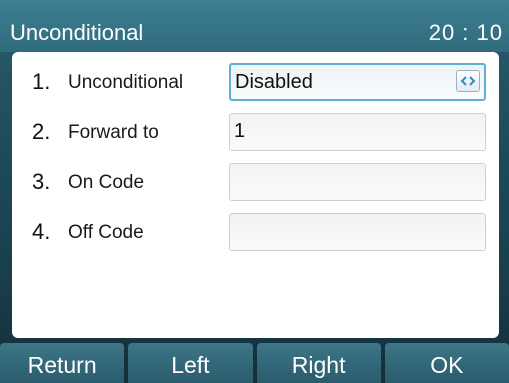 This screenshot has width=509, height=383. What do you see at coordinates (106, 182) in the screenshot?
I see `on-code-label: On Code` at bounding box center [106, 182].